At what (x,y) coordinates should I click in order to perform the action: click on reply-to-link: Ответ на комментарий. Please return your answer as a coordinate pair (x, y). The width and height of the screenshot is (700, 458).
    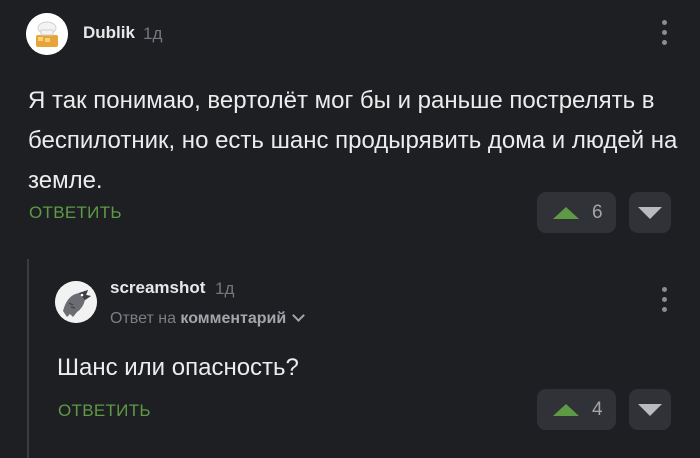
    Looking at the image, I should click on (208, 318).